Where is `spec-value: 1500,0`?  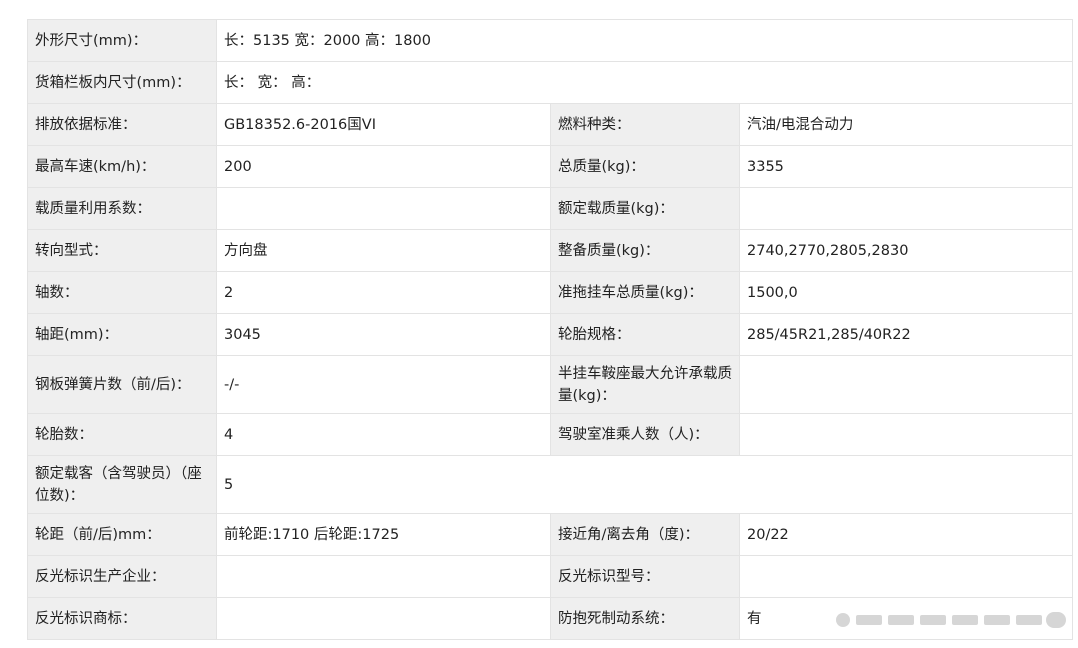
spec-value: 1500,0 is located at coordinates (906, 292).